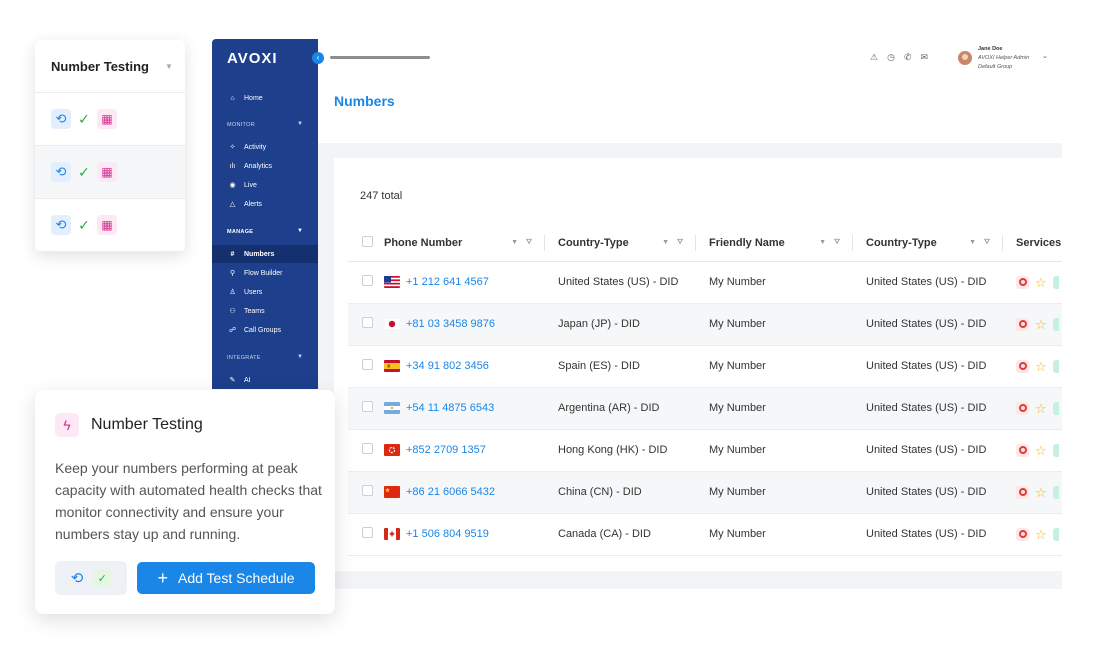  I want to click on sidebar-item-label: Teams, so click(254, 311).